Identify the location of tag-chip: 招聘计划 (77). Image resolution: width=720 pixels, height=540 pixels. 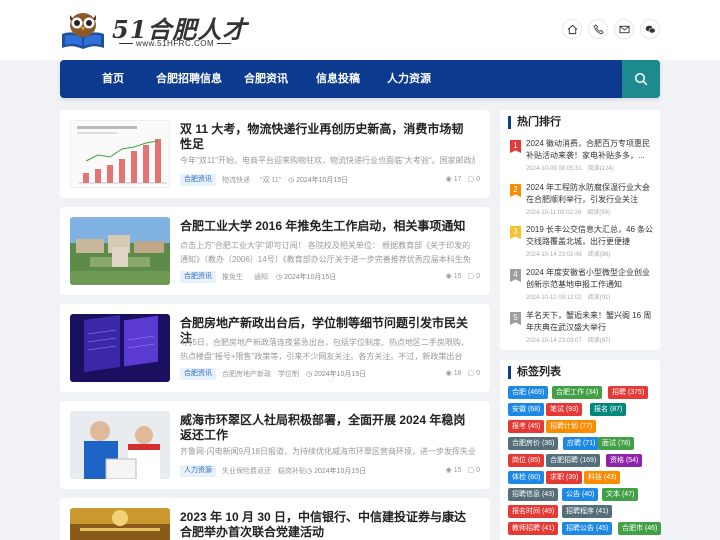
(571, 426).